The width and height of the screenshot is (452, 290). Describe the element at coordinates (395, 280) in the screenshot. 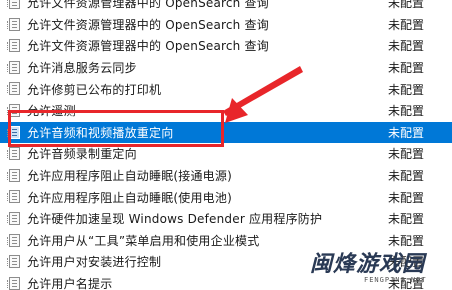

I see `watermark-url: FENGPING.NET` at that location.